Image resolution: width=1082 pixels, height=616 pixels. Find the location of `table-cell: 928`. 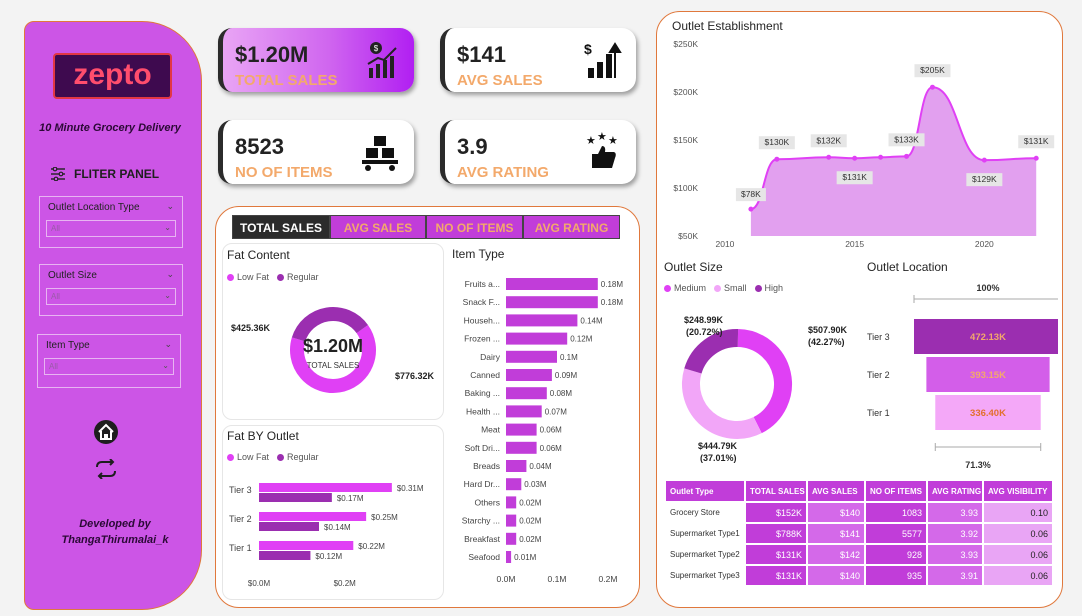

table-cell: 928 is located at coordinates (896, 554).